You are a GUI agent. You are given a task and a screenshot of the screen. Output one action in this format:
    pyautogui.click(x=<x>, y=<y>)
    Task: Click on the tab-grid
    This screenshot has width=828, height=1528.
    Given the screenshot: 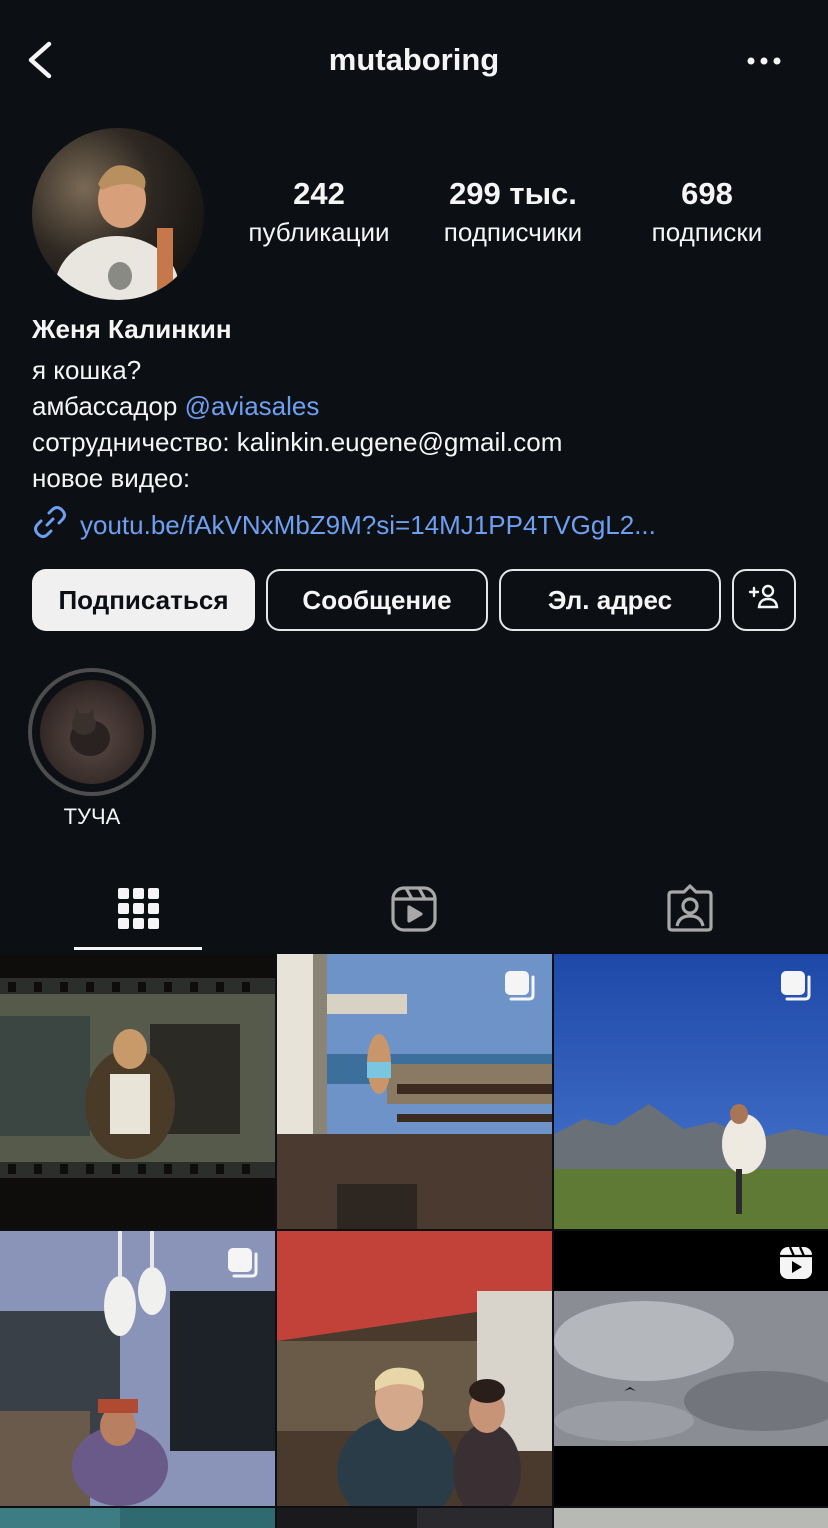 What is the action you would take?
    pyautogui.click(x=138, y=910)
    